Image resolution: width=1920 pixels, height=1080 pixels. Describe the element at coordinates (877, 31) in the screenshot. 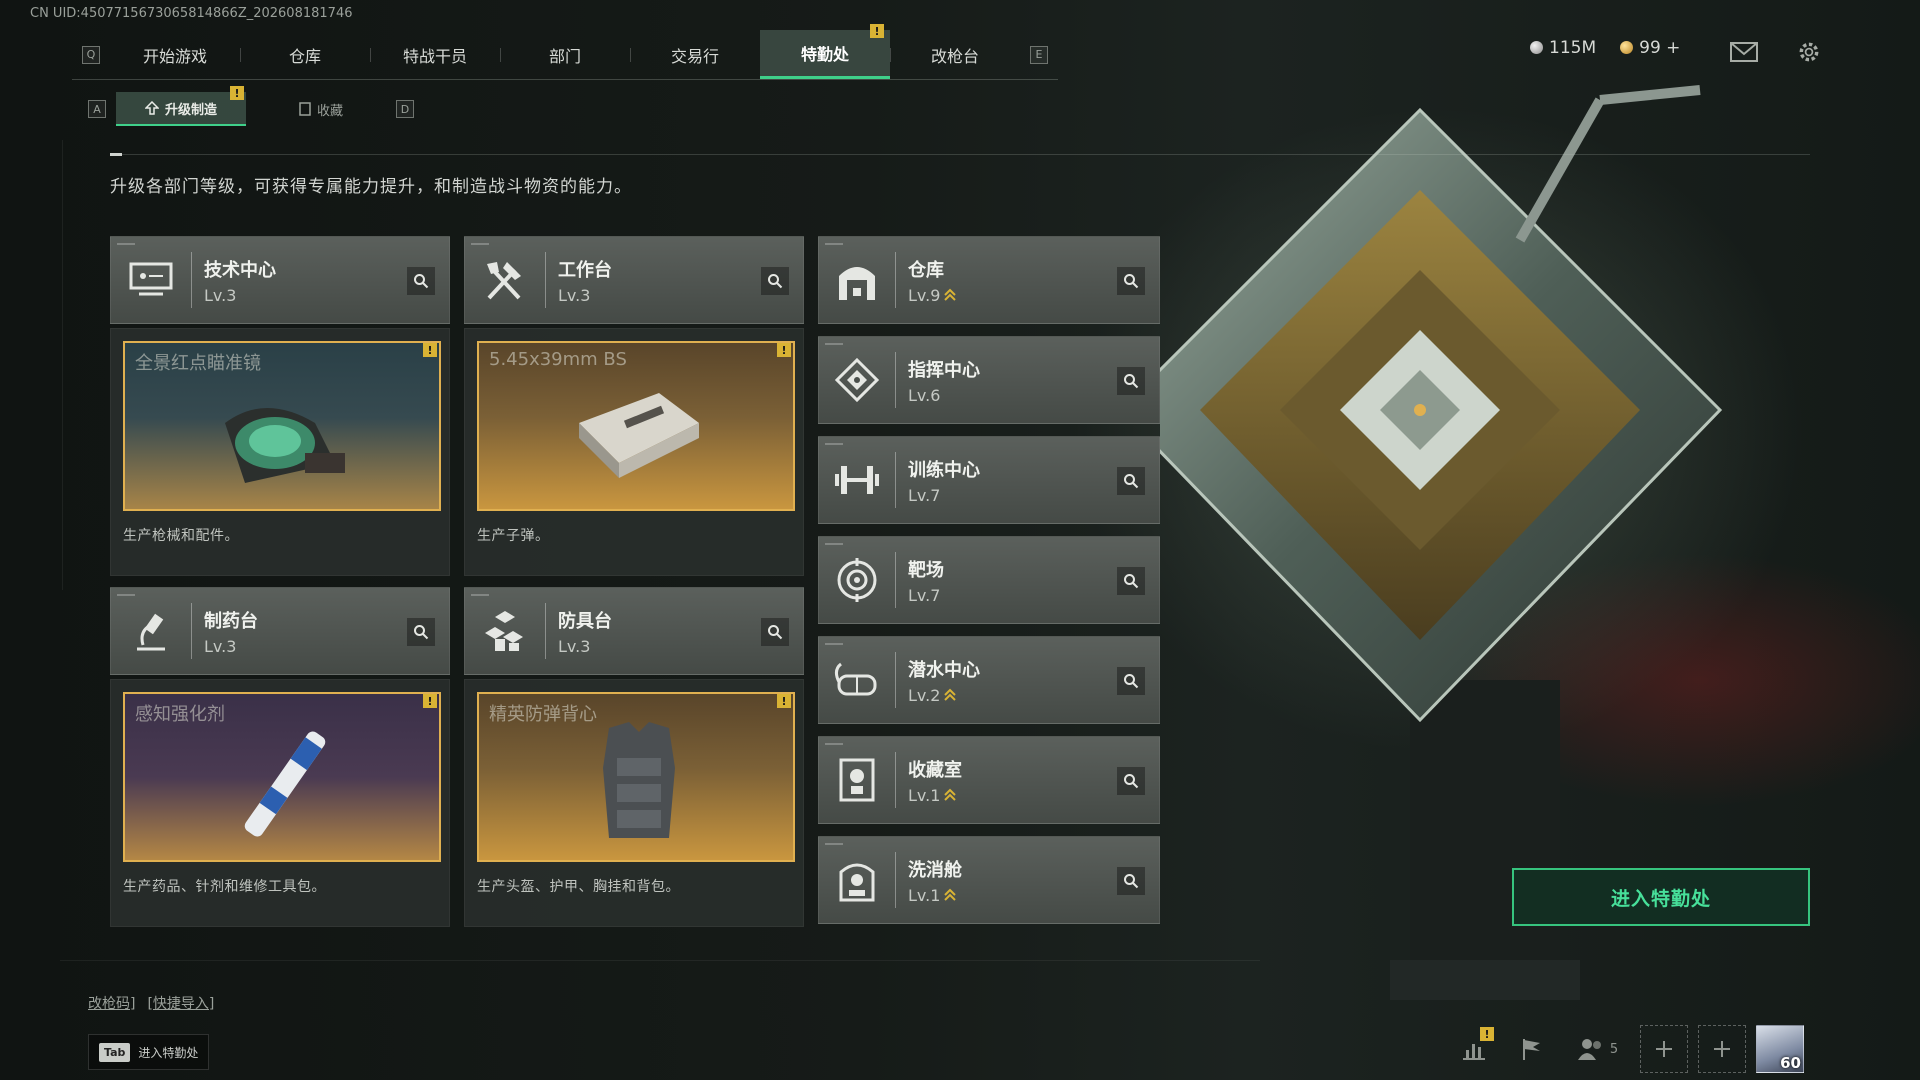

I see `tab-notification-badge: !` at that location.